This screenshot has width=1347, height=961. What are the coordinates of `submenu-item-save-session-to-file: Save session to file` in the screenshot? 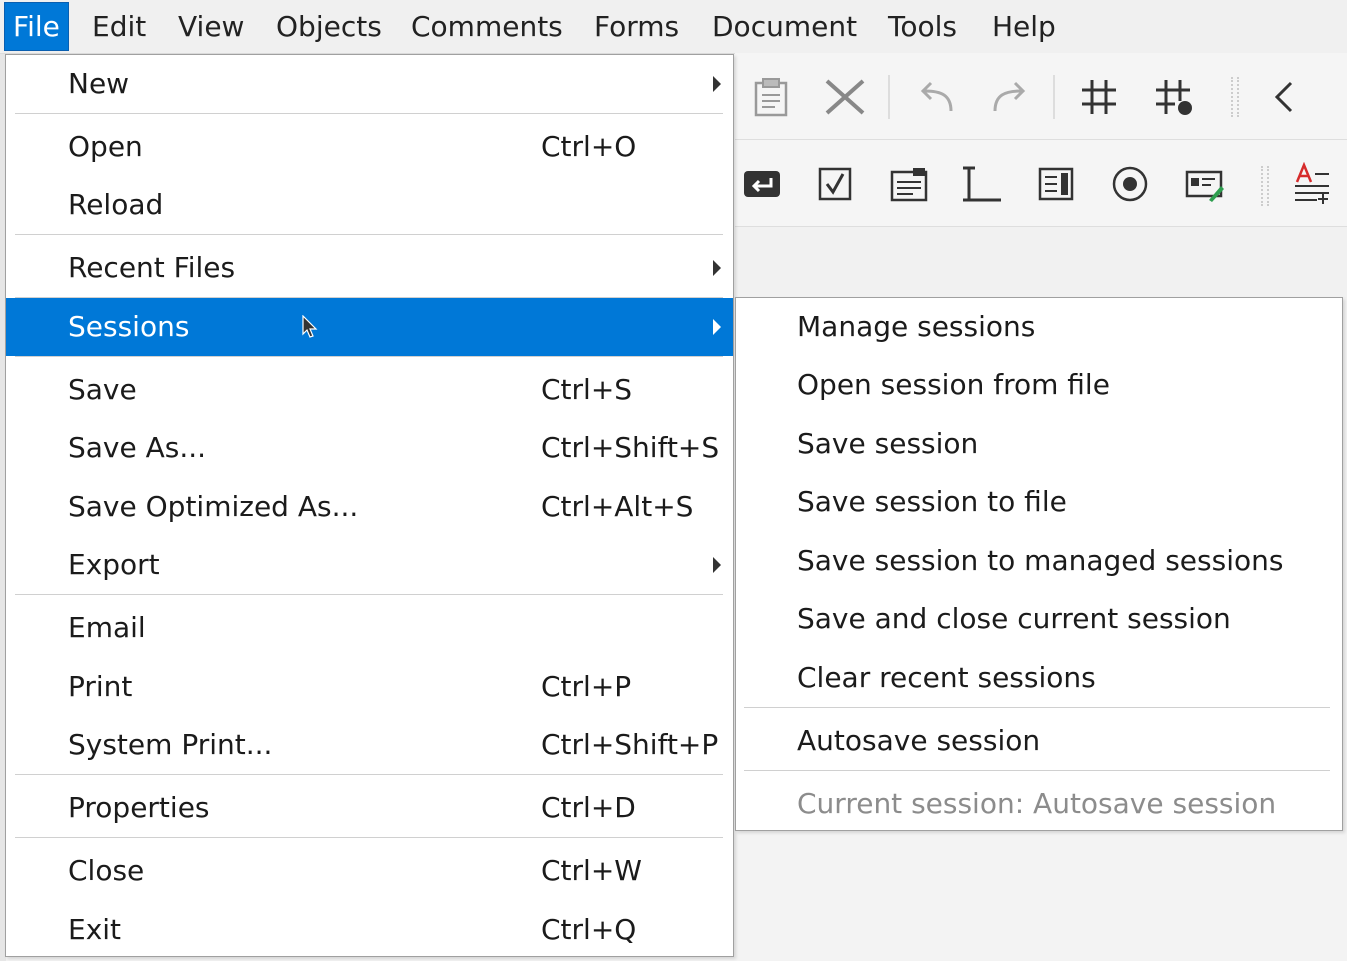 It's located at (1039, 502).